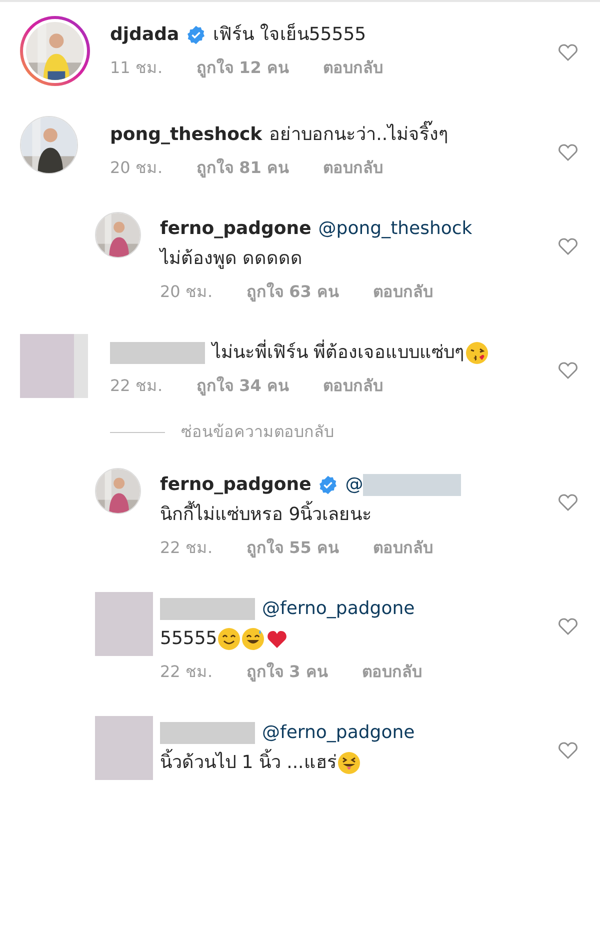 This screenshot has height=939, width=600. Describe the element at coordinates (145, 35) in the screenshot. I see `username: djdada` at that location.